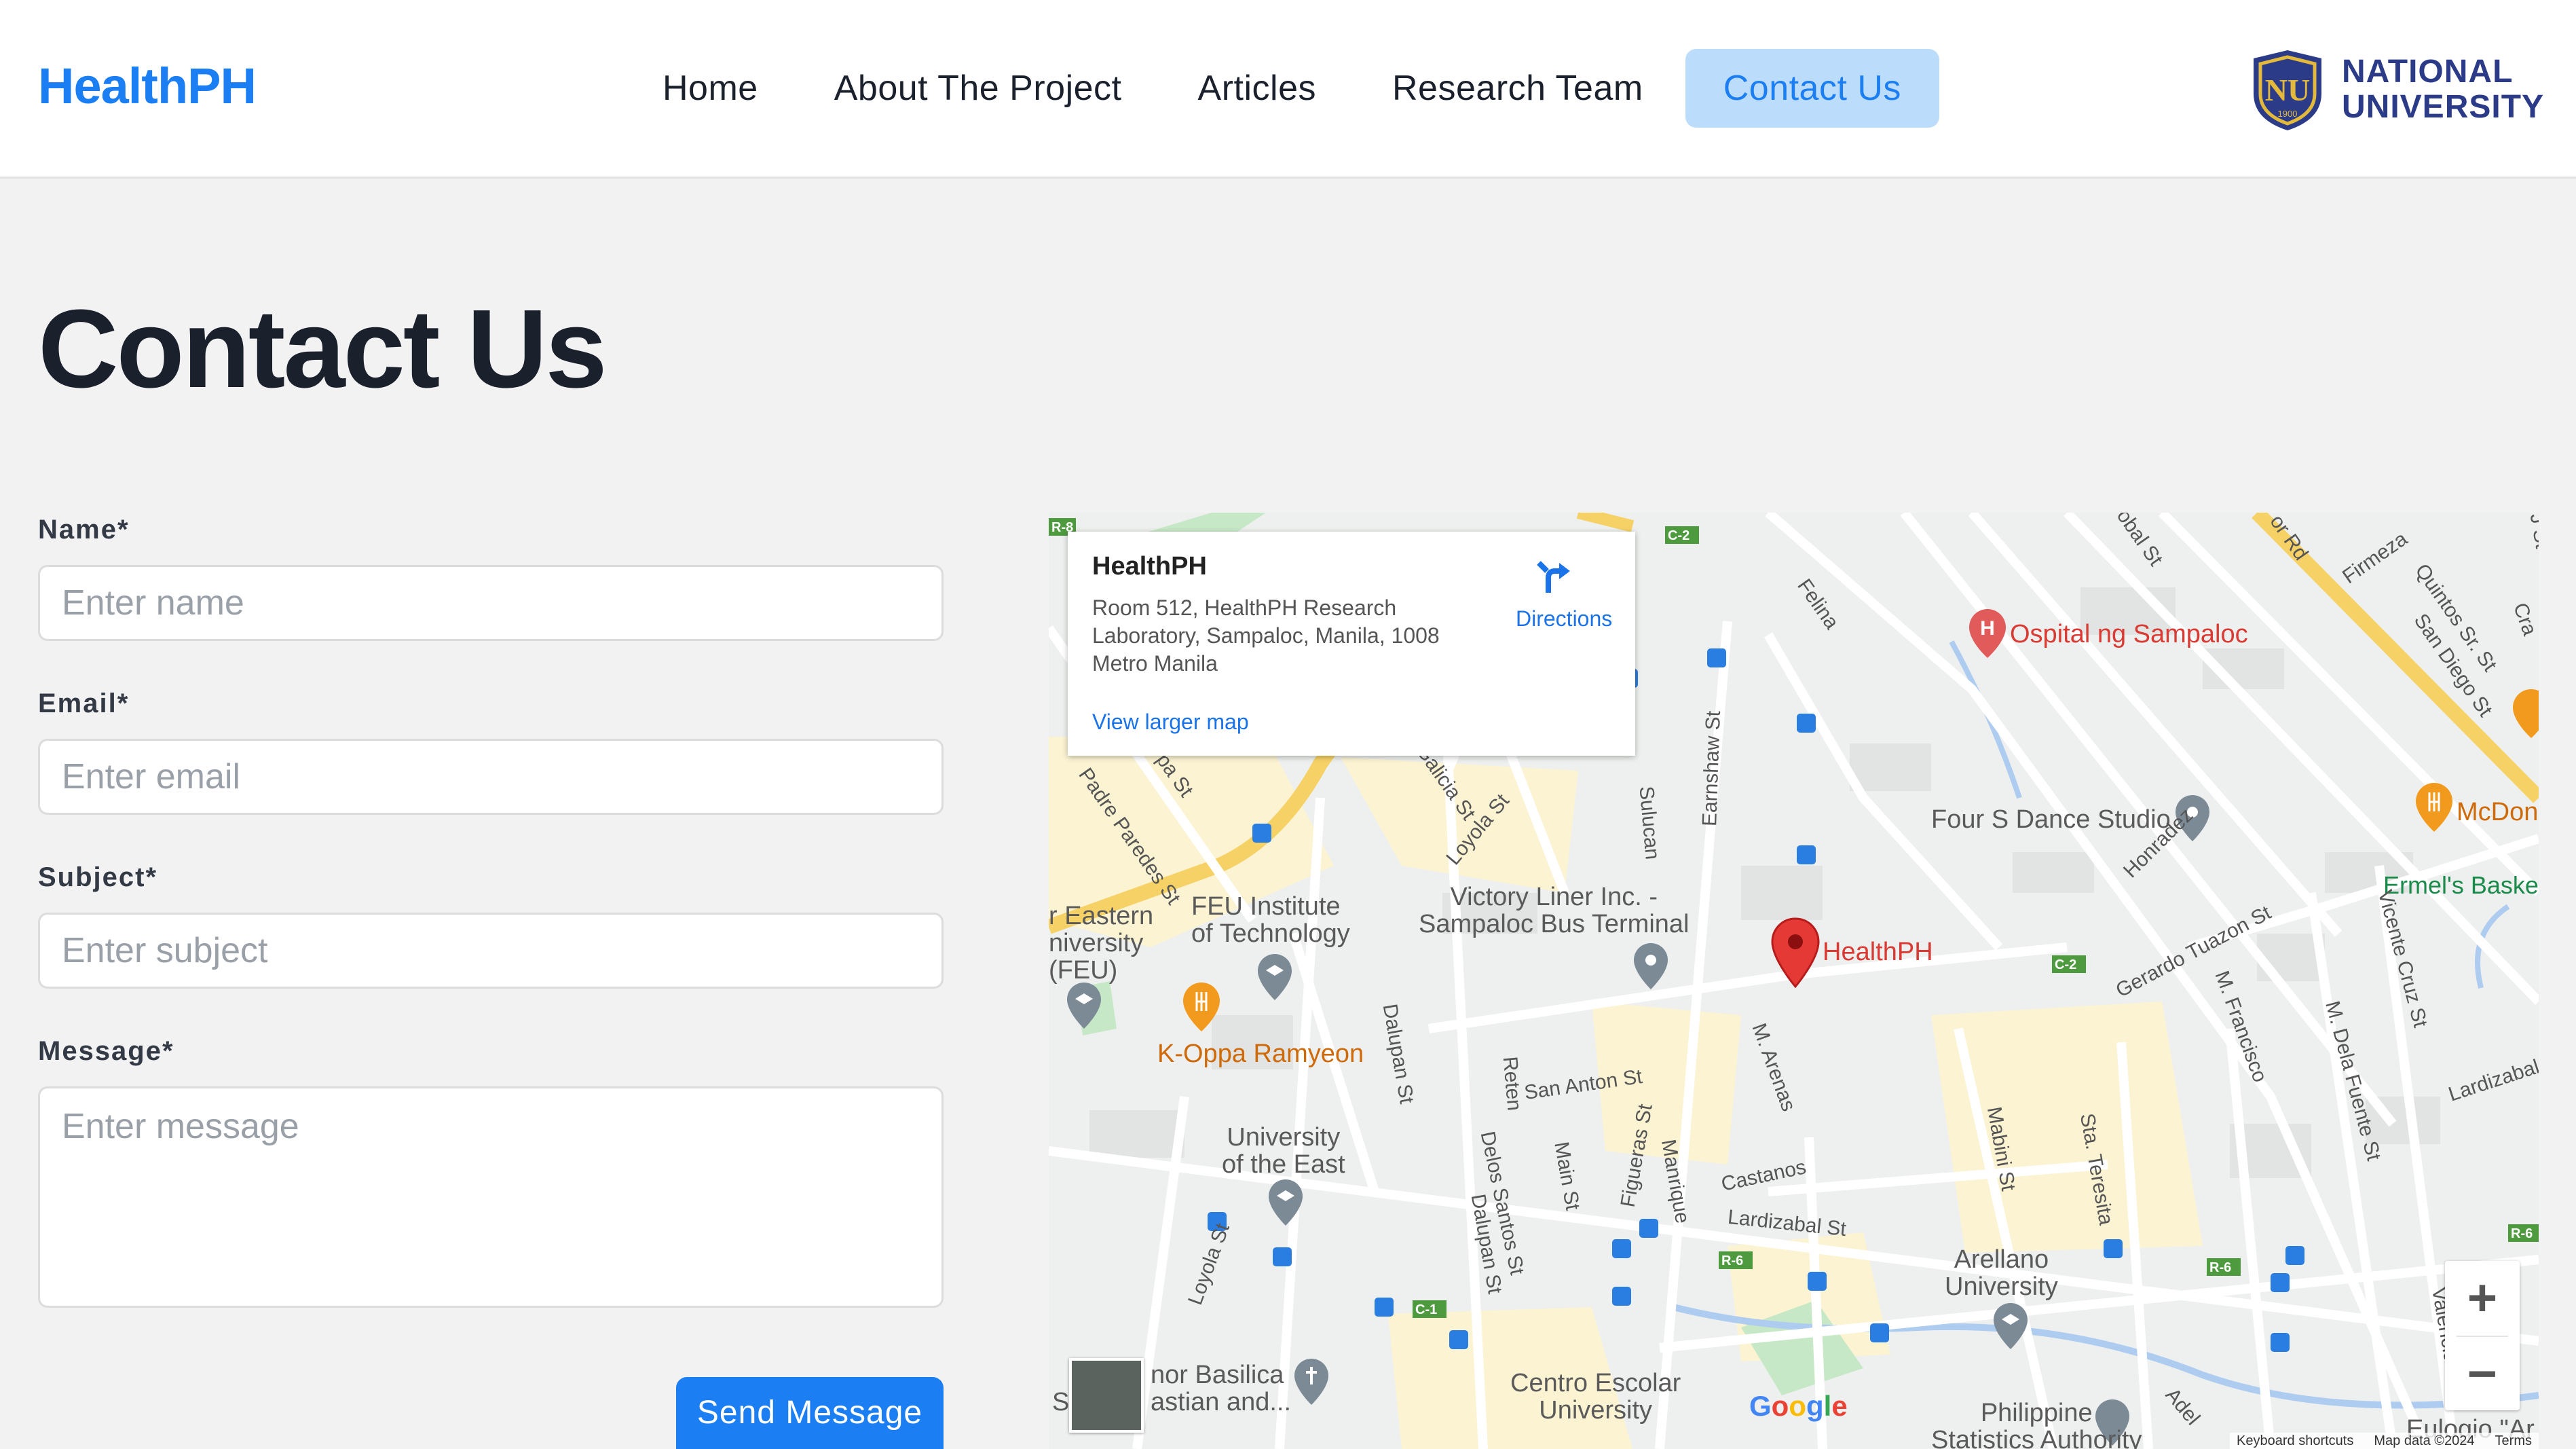  Describe the element at coordinates (2220, 1267) in the screenshot. I see `shield-r6-label-2: R-6` at that location.